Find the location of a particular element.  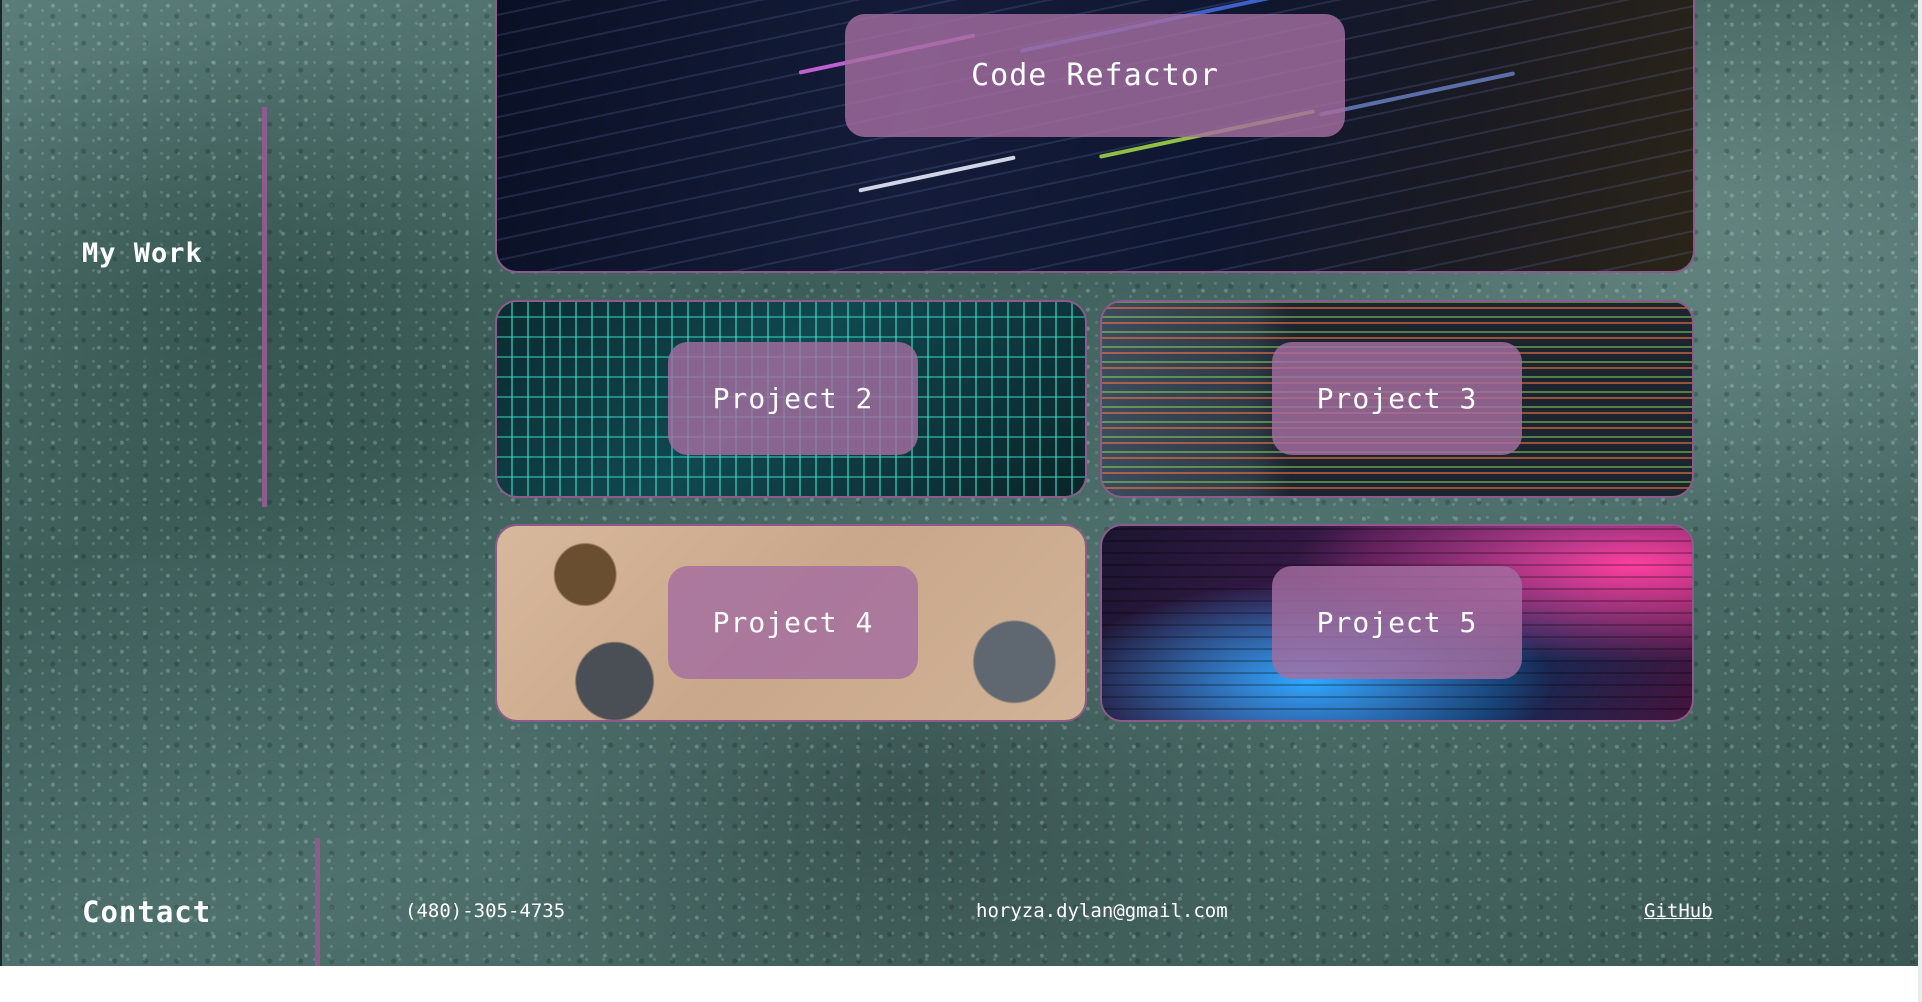

project-label: Project 2 is located at coordinates (793, 398).